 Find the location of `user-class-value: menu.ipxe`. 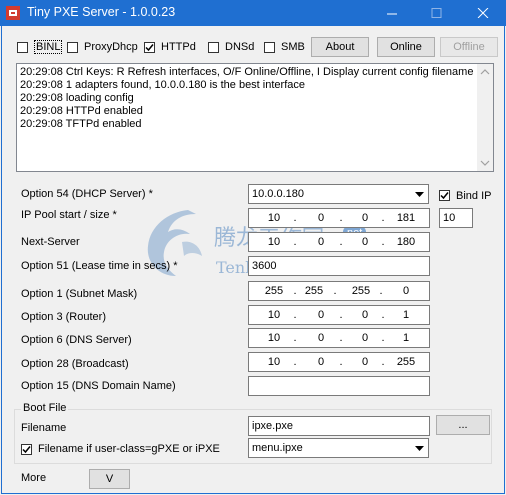

user-class-value: menu.ipxe is located at coordinates (277, 448).